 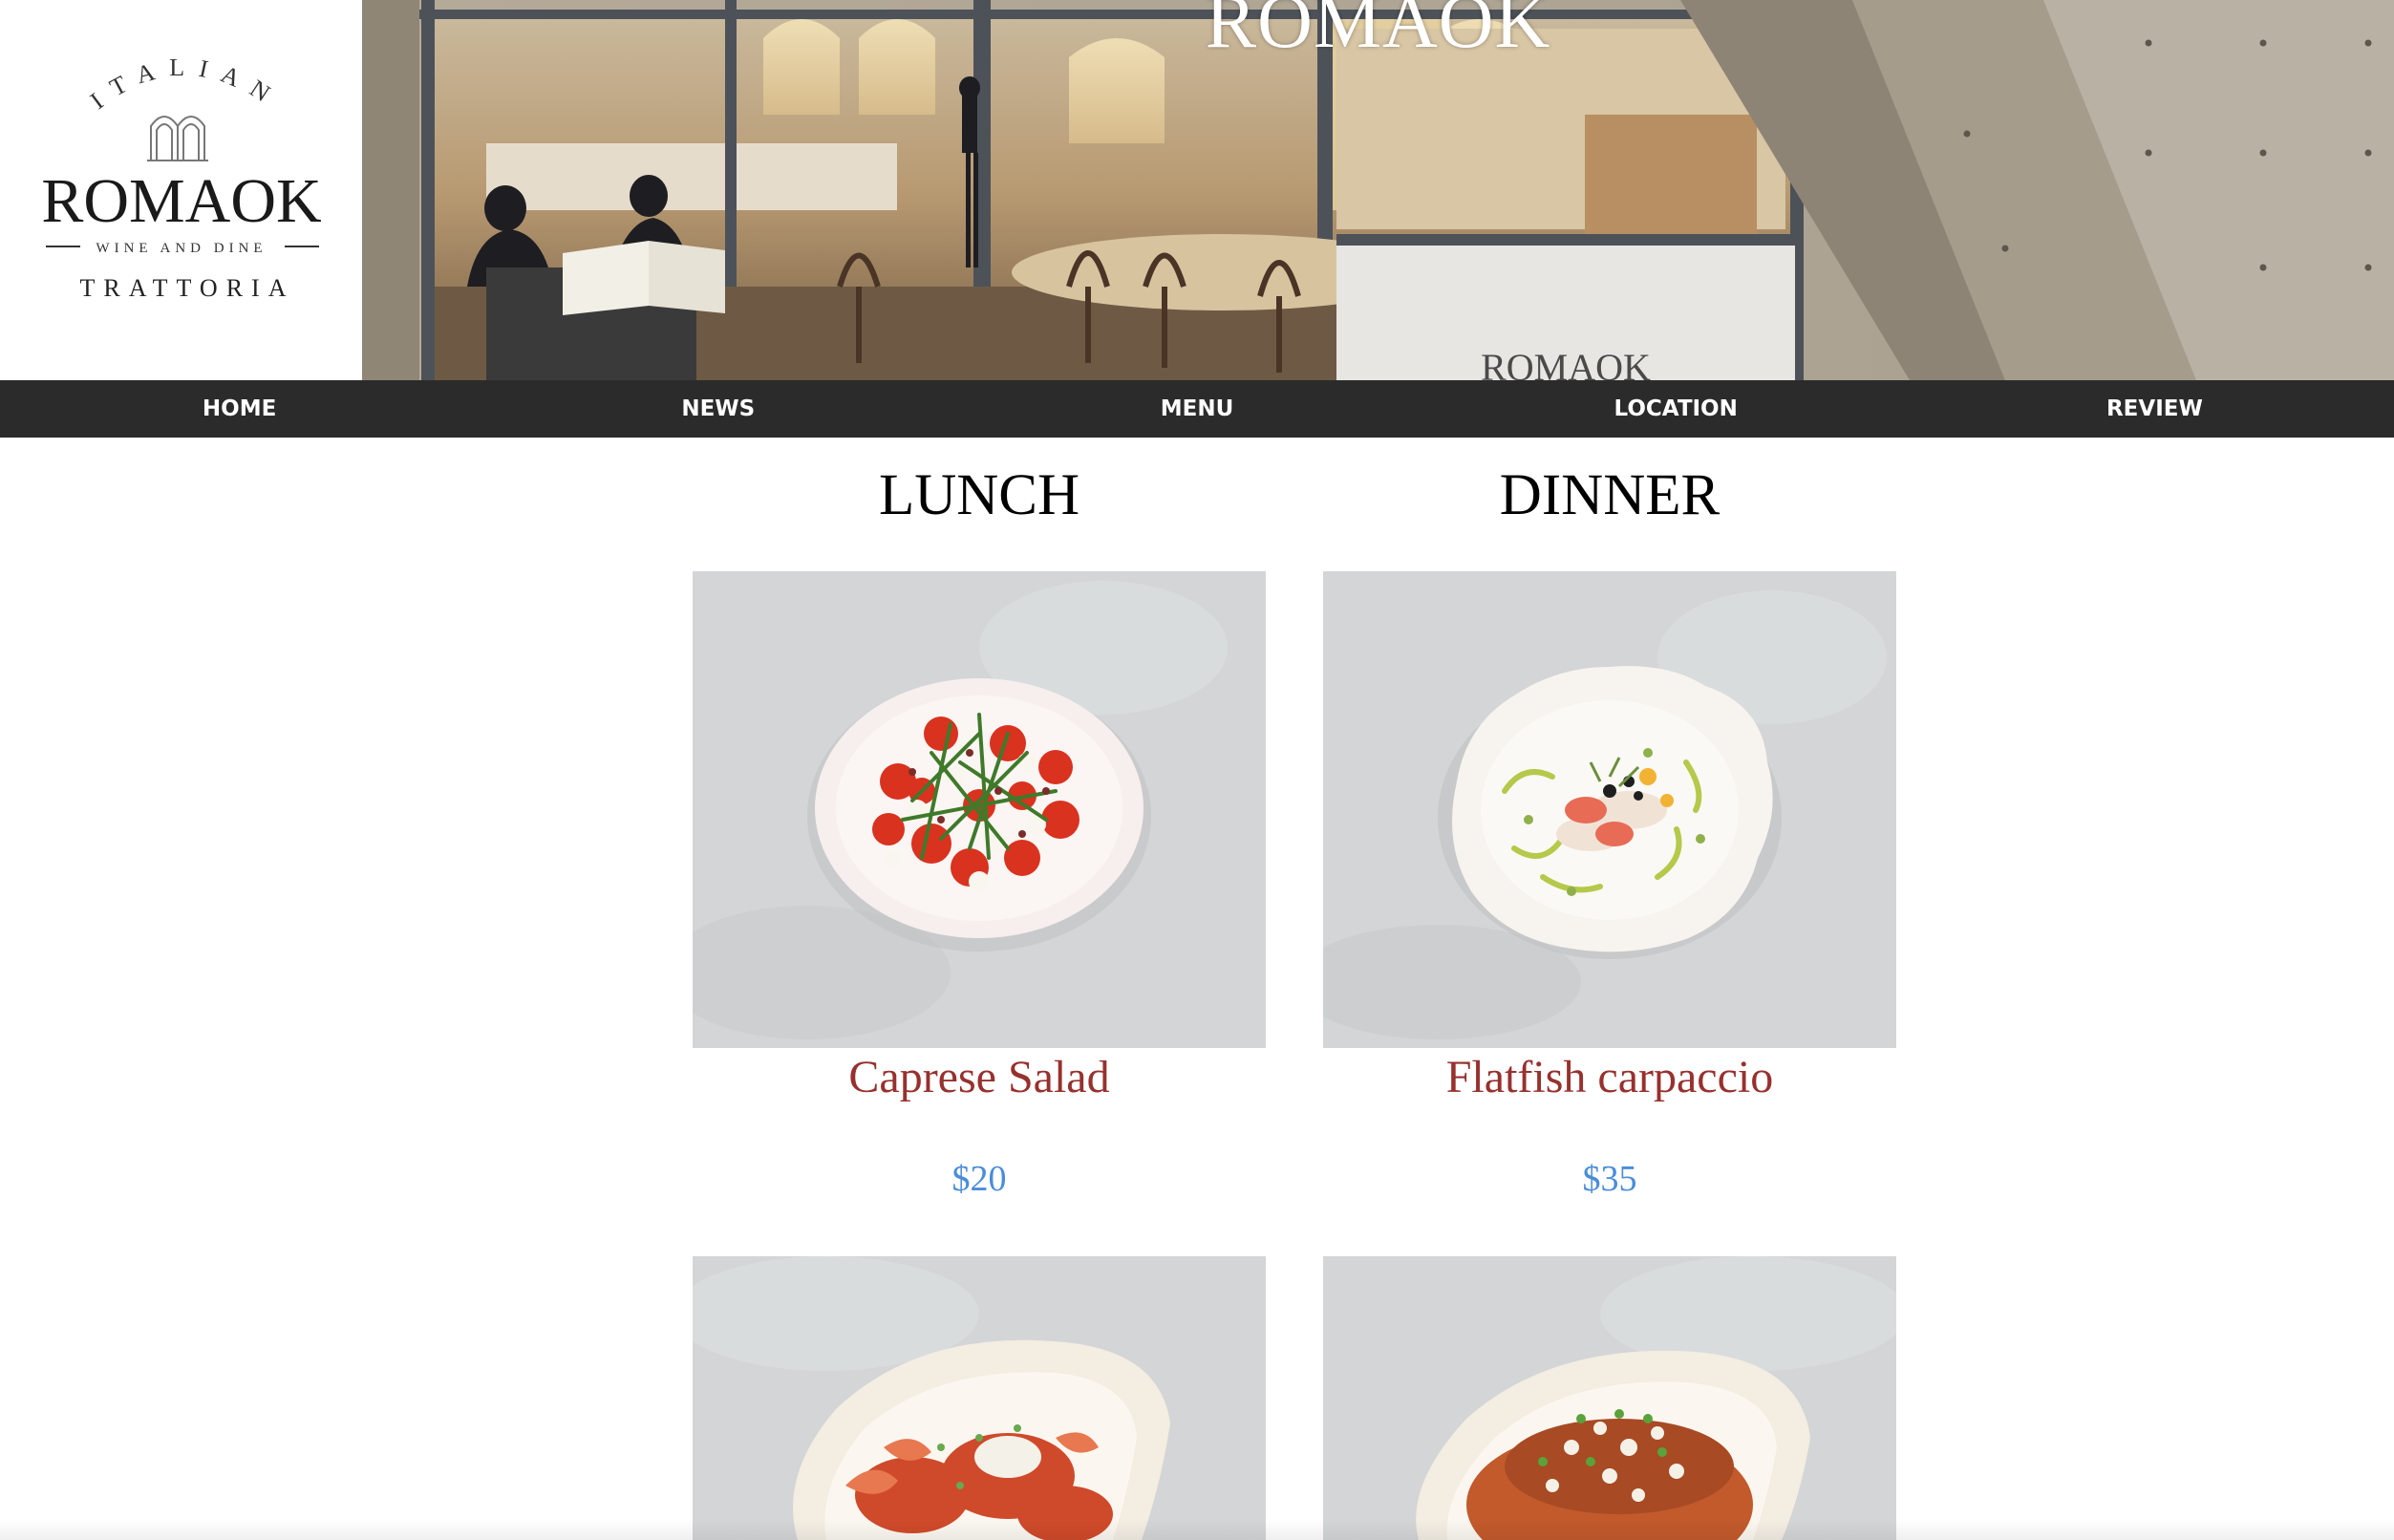 What do you see at coordinates (980, 1398) in the screenshot?
I see `pasta-dish-image` at bounding box center [980, 1398].